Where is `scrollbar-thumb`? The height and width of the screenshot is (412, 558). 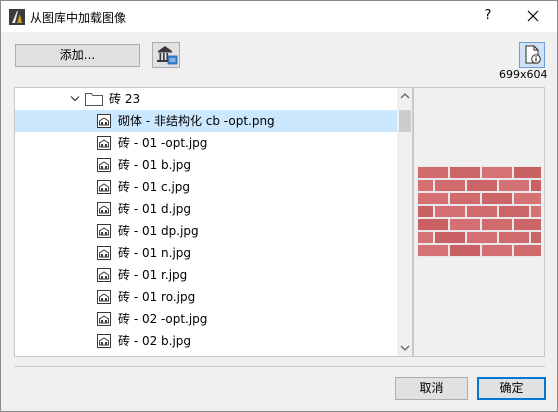
scrollbar-thumb is located at coordinates (405, 121).